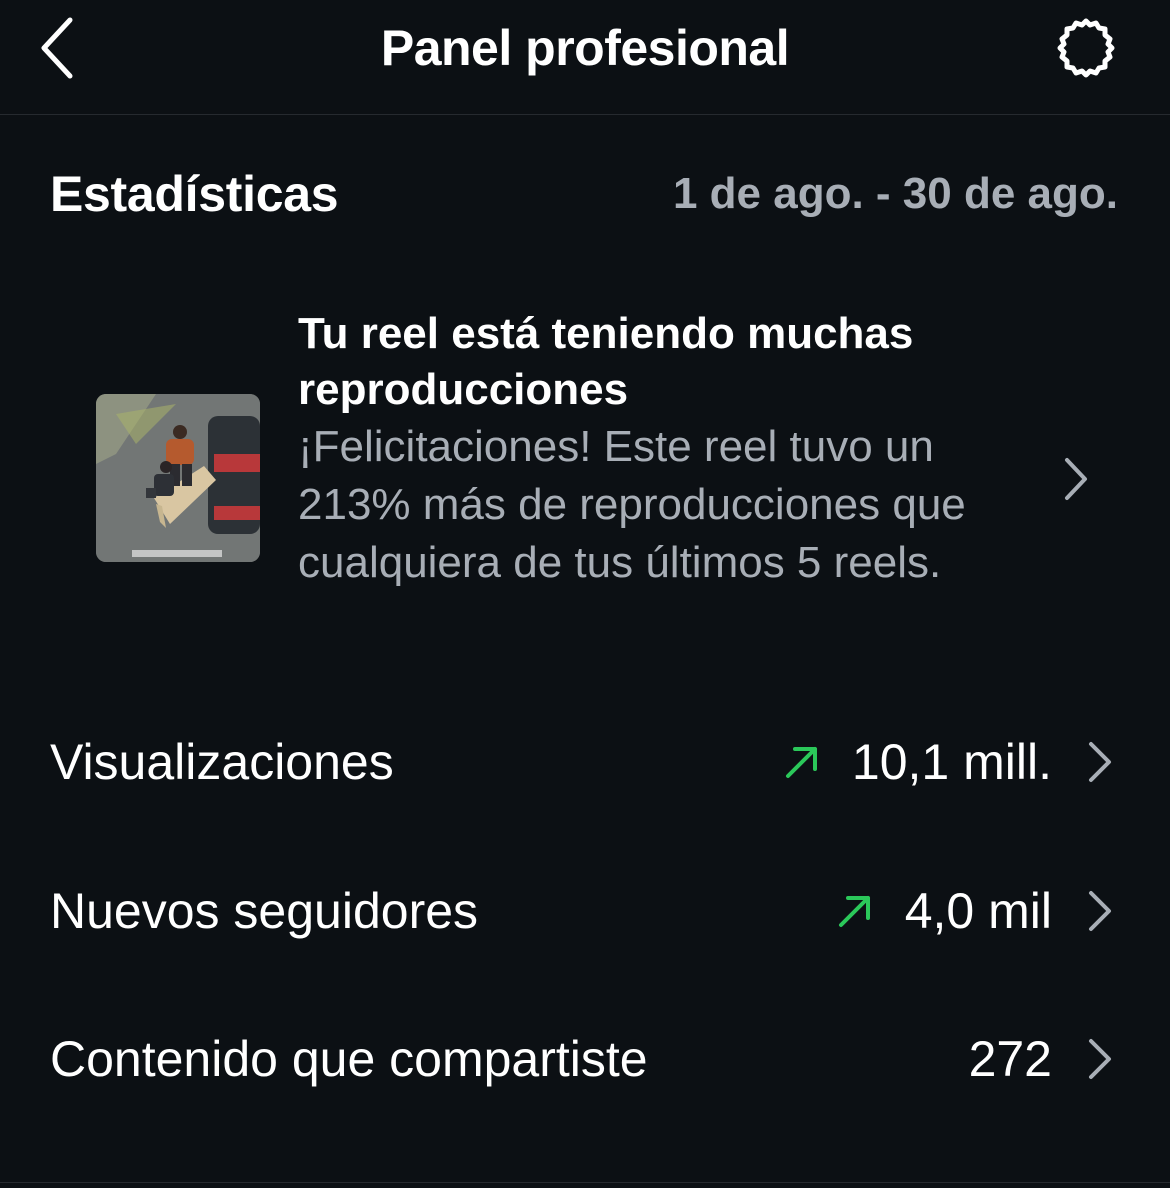 The width and height of the screenshot is (1170, 1188). Describe the element at coordinates (178, 478) in the screenshot. I see `reel-thumbnail` at that location.